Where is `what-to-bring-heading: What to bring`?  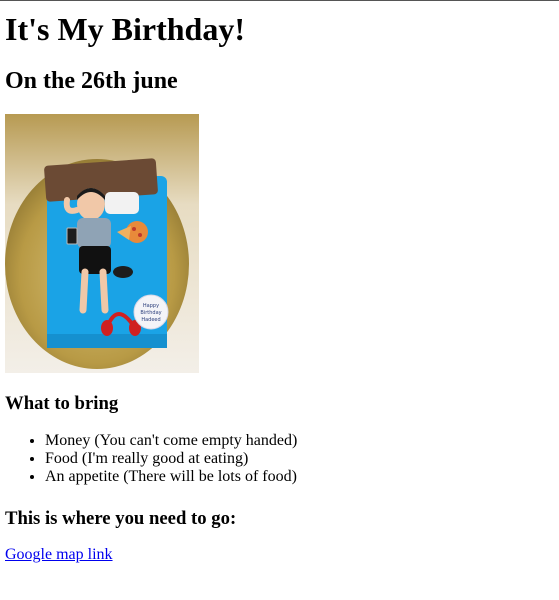 what-to-bring-heading: What to bring is located at coordinates (62, 403).